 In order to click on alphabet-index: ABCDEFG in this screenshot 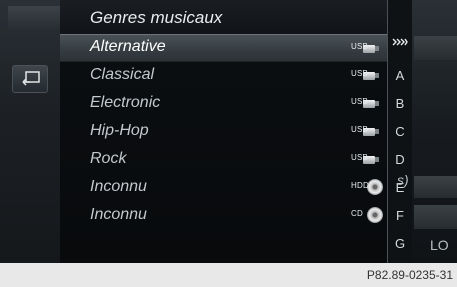, I will do `click(400, 131)`.